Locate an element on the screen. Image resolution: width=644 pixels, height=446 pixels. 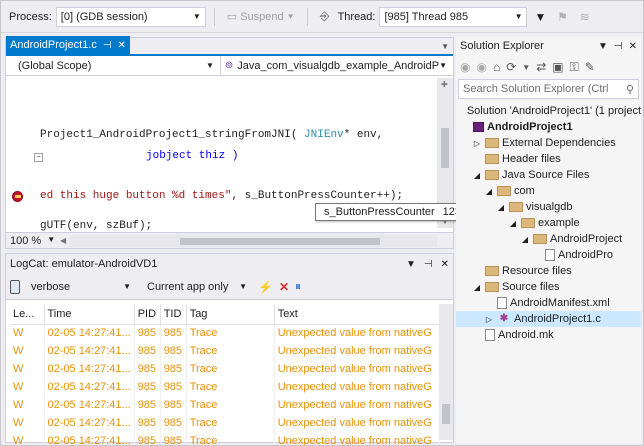
pause-icon: ⏸ is located at coordinates (298, 286).